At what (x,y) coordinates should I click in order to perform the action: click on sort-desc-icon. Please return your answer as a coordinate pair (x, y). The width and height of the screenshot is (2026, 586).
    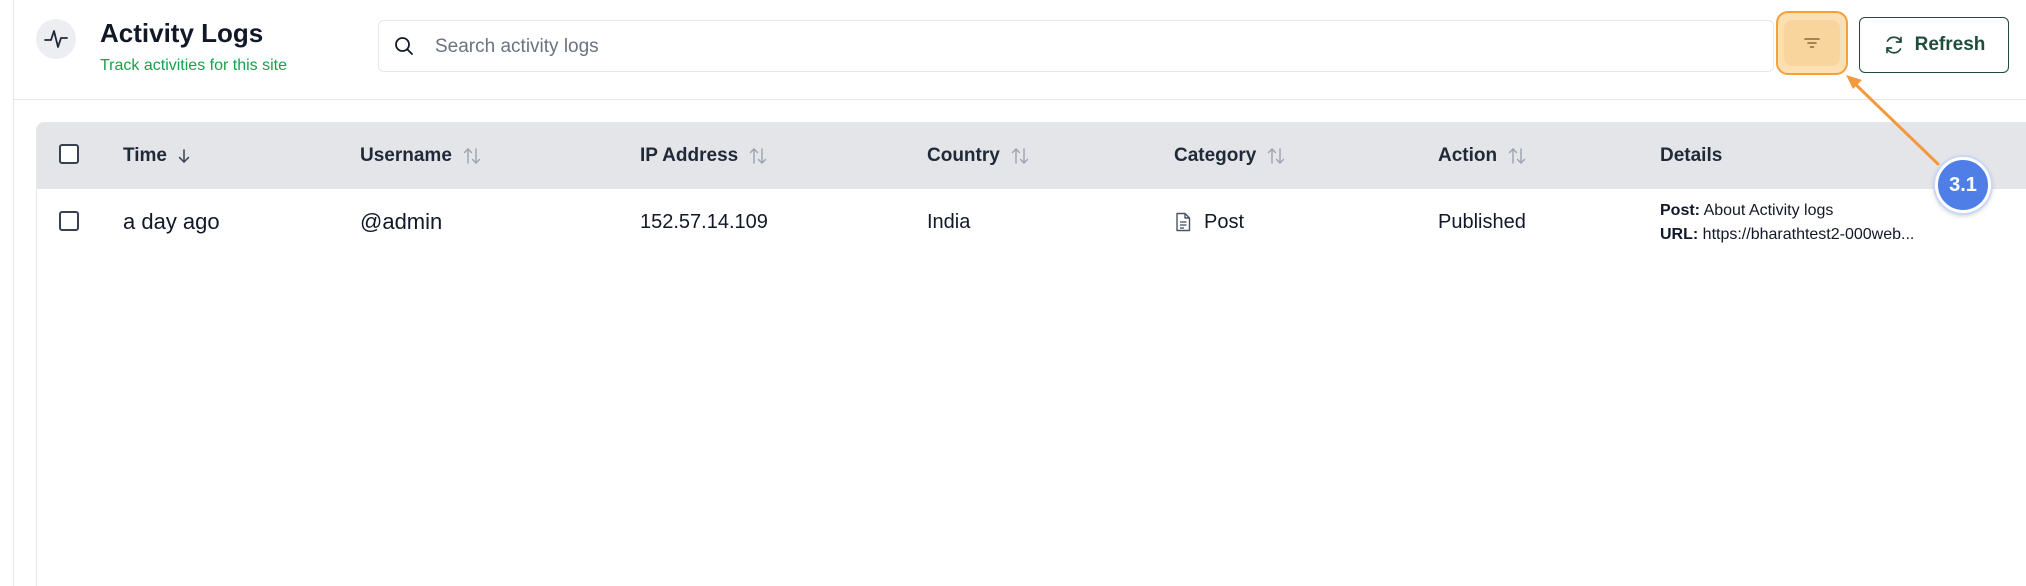
    Looking at the image, I should click on (184, 156).